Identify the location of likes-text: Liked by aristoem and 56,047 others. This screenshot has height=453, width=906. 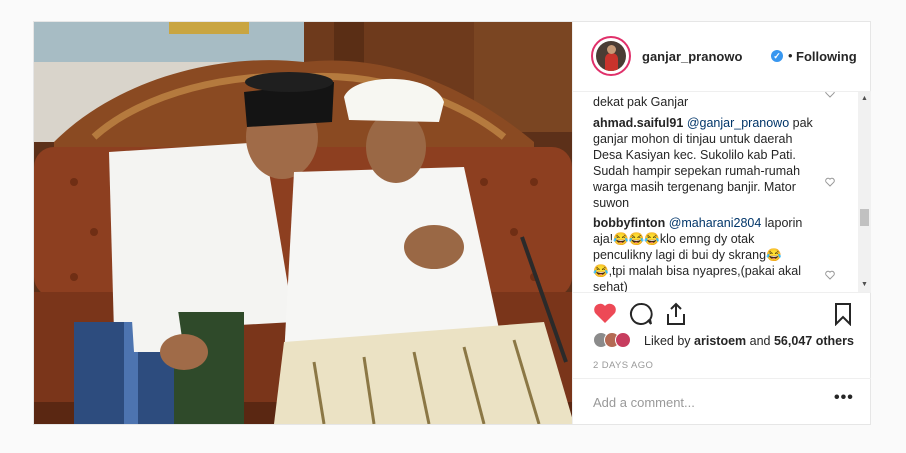
(749, 341).